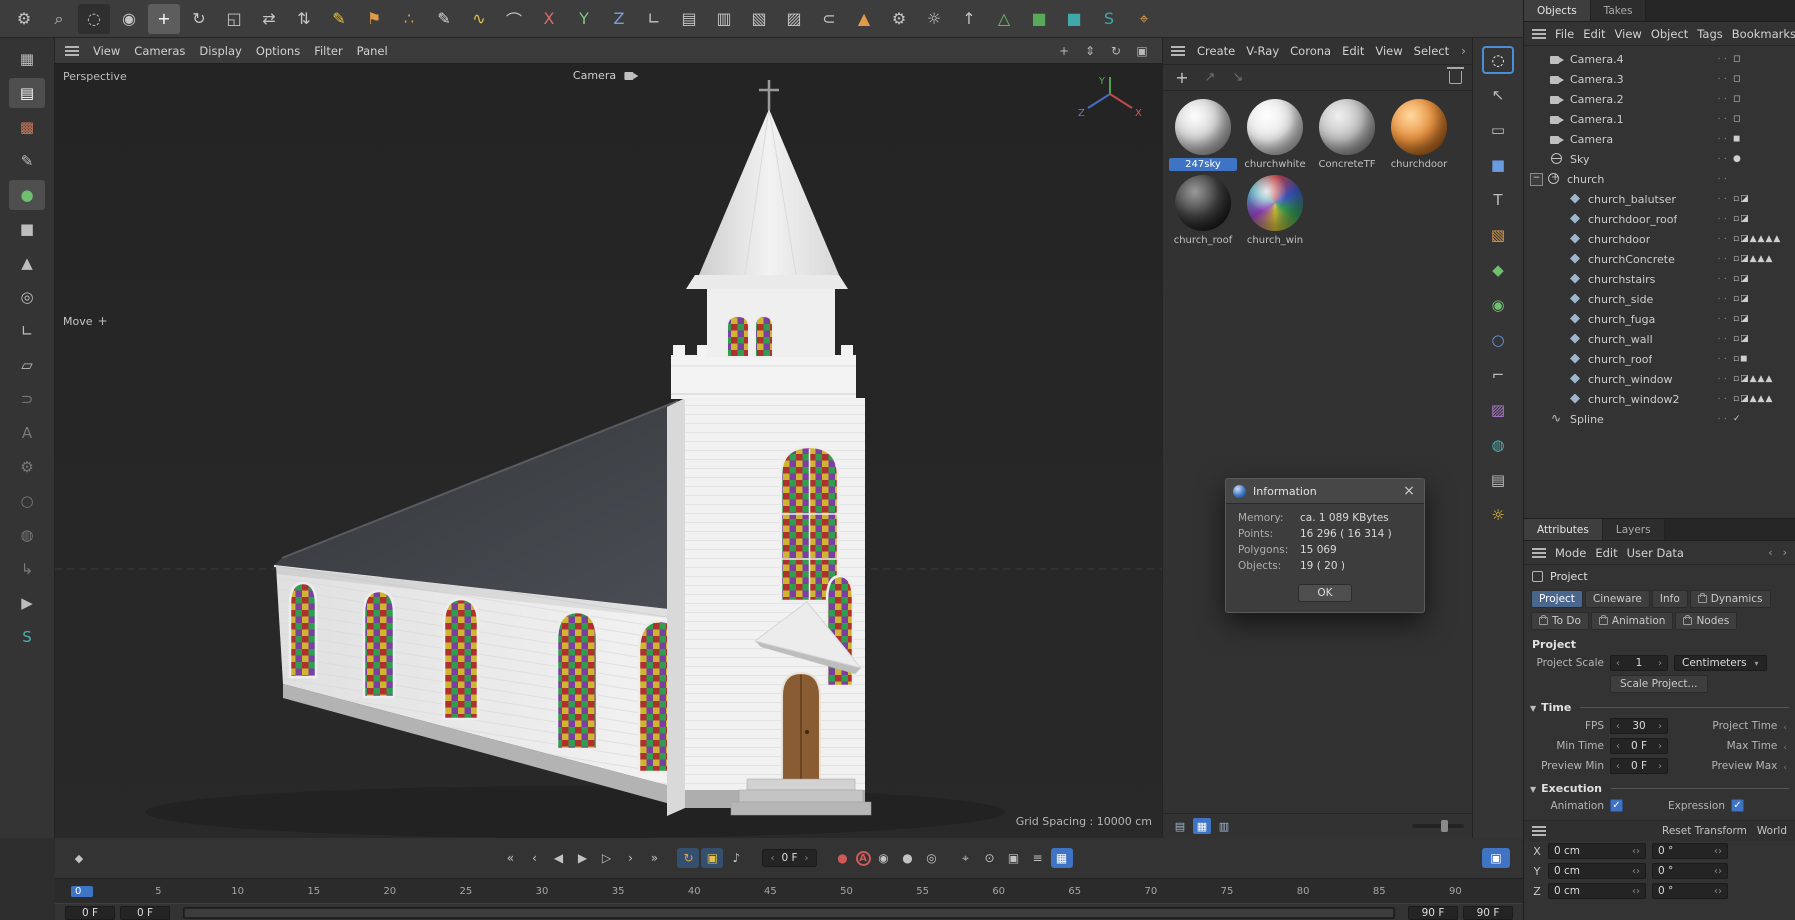 This screenshot has width=1795, height=920. I want to click on objects-menu-item: Bookmarks, so click(1763, 34).